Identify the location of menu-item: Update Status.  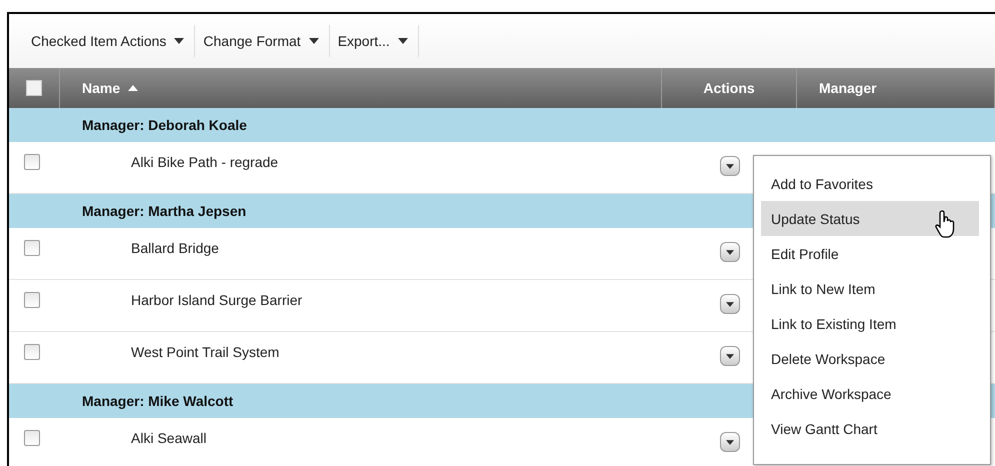
(870, 218).